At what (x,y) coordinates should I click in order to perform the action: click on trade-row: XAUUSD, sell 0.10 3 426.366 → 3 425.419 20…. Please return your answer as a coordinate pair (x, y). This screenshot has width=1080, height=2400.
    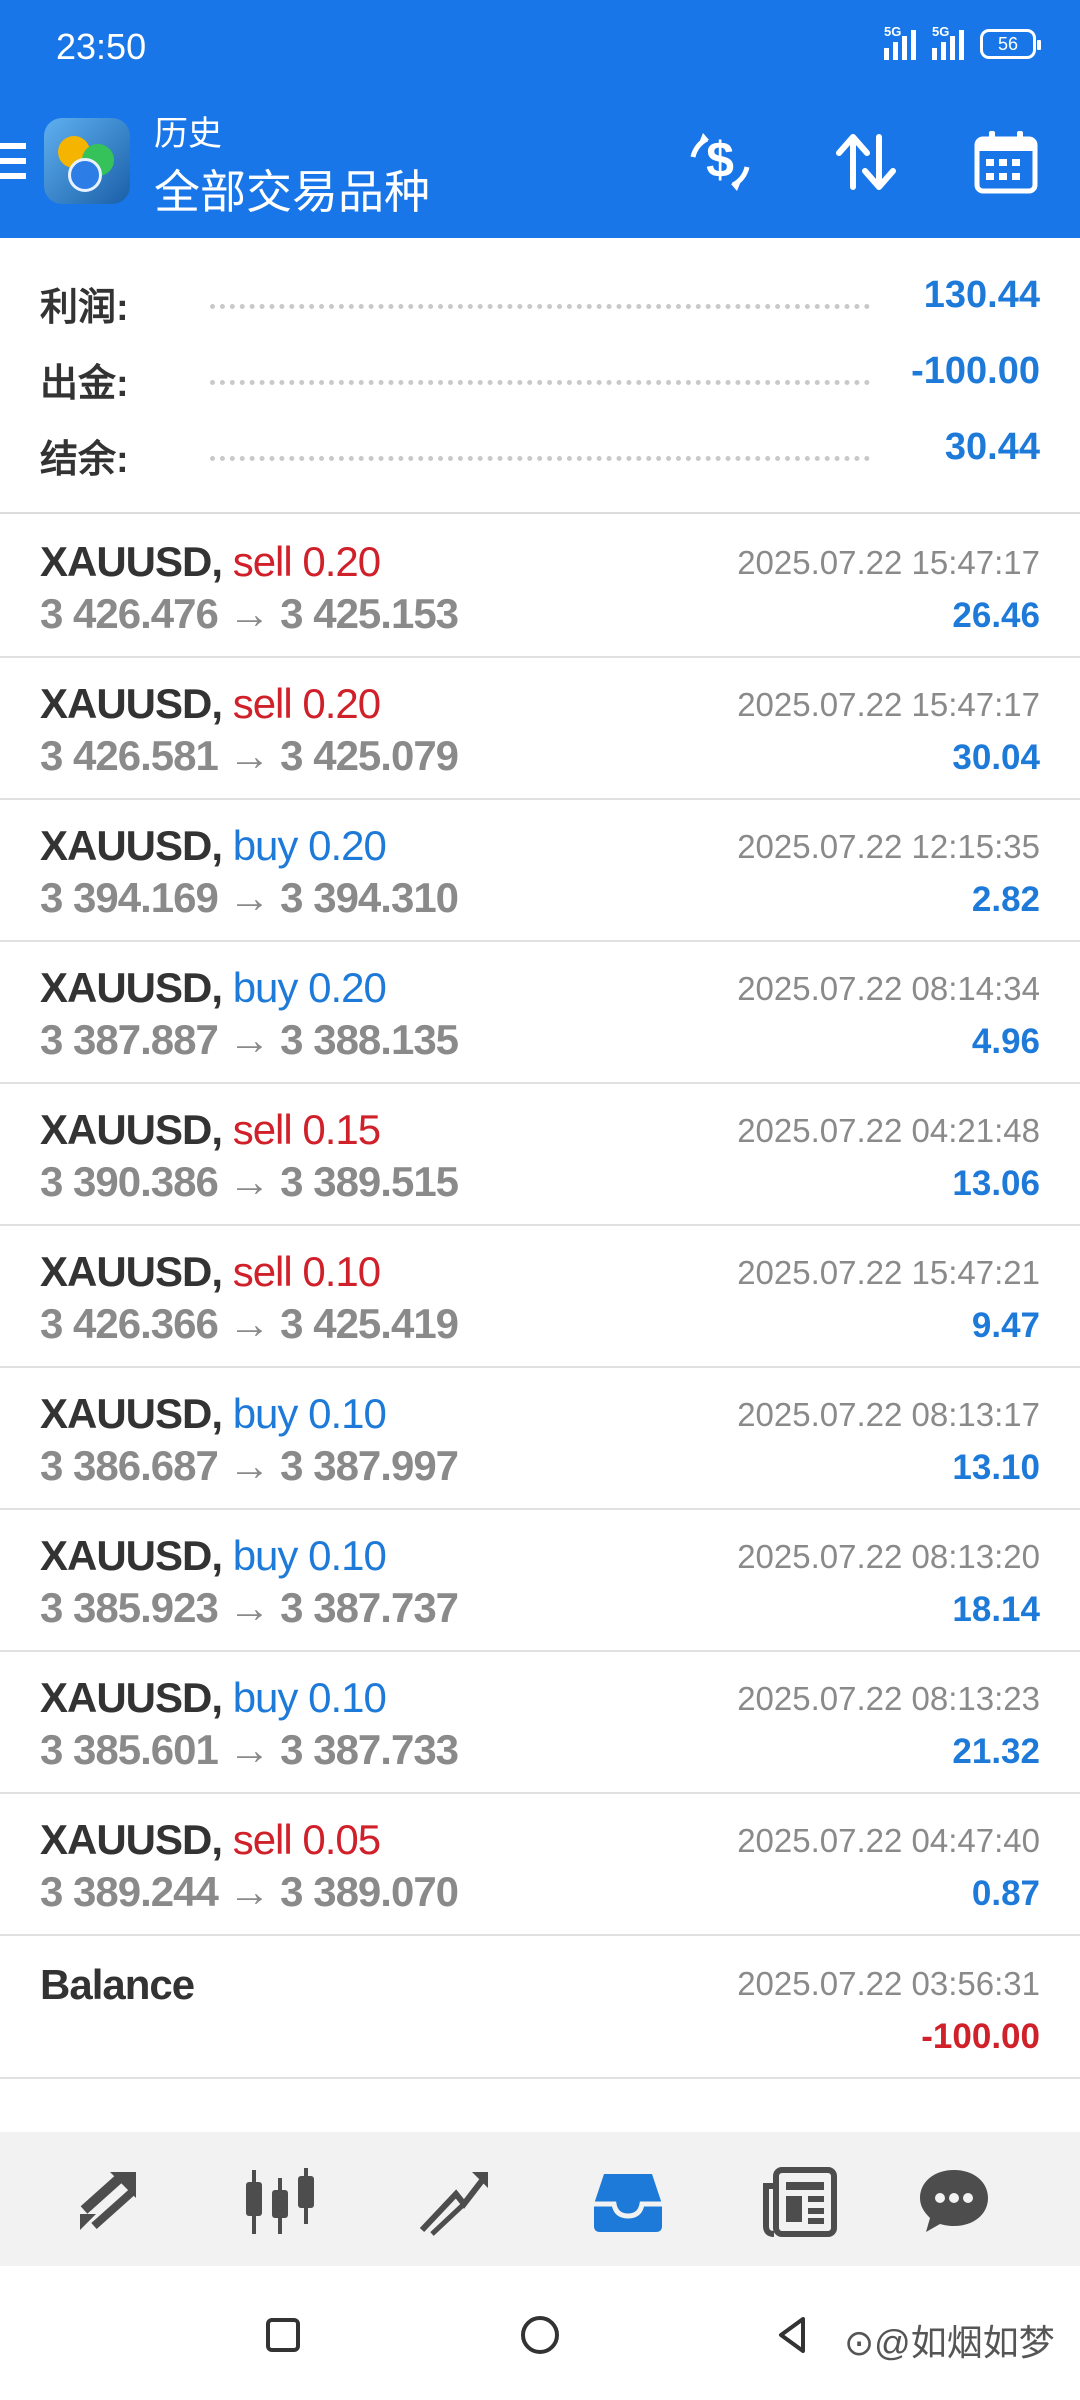
    Looking at the image, I should click on (540, 1297).